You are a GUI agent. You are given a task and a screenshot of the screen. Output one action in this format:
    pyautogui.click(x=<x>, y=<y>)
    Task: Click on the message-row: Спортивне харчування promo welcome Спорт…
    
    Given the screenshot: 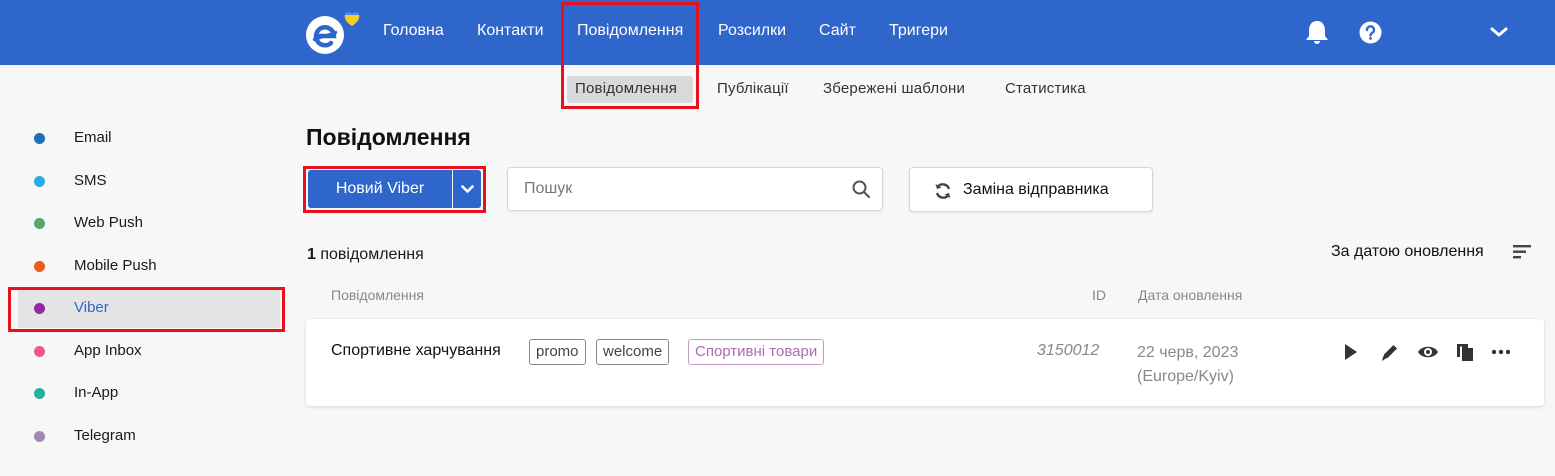 What is the action you would take?
    pyautogui.click(x=925, y=362)
    